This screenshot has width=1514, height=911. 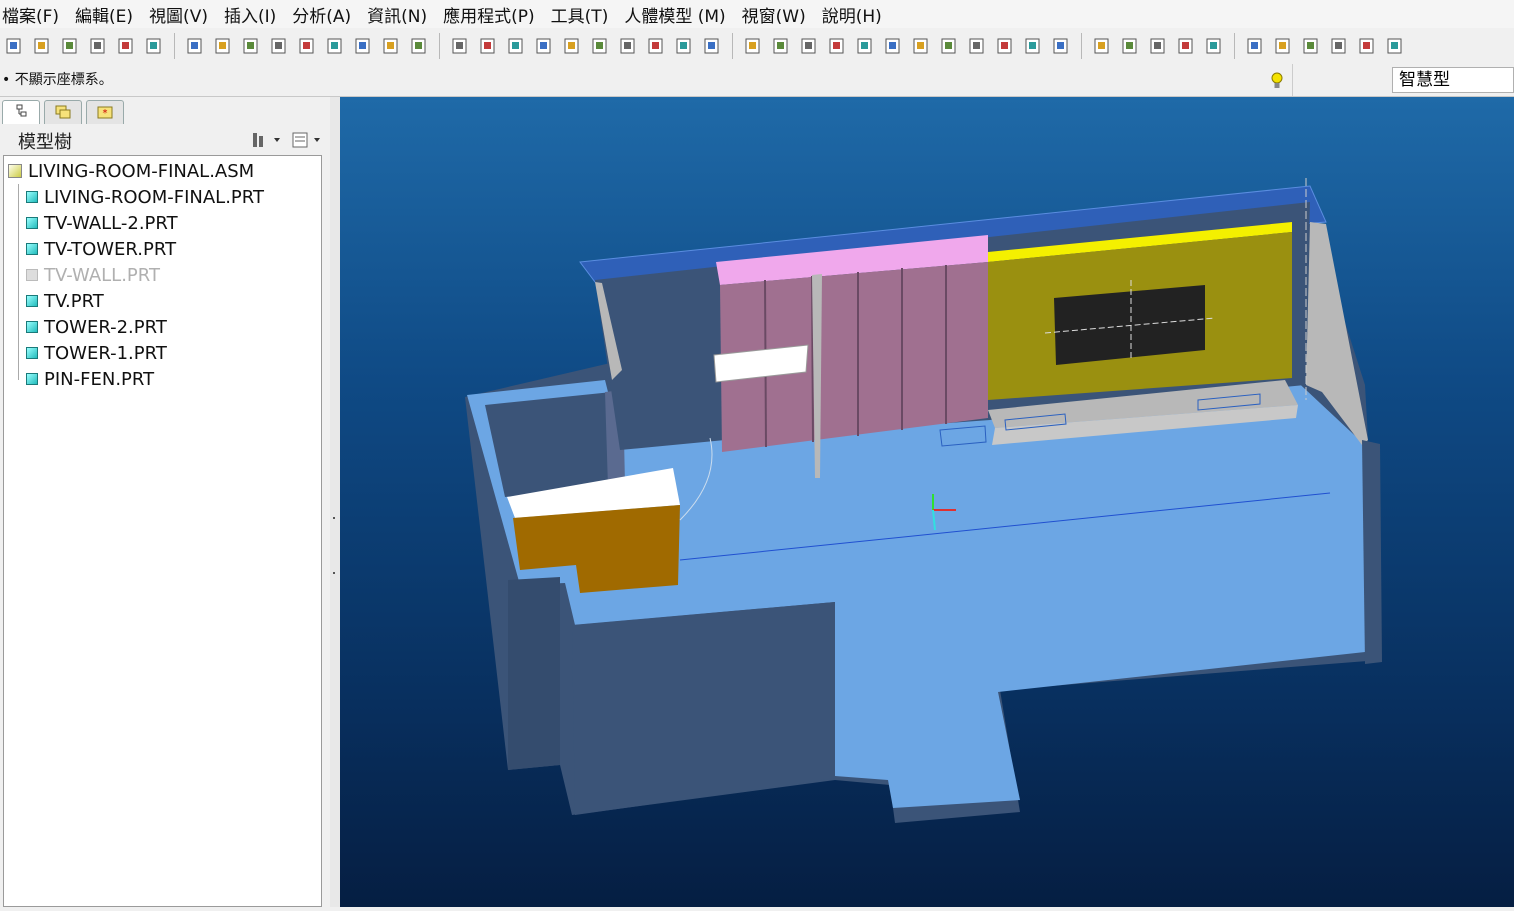 I want to click on tree-settings-icon, so click(x=267, y=140).